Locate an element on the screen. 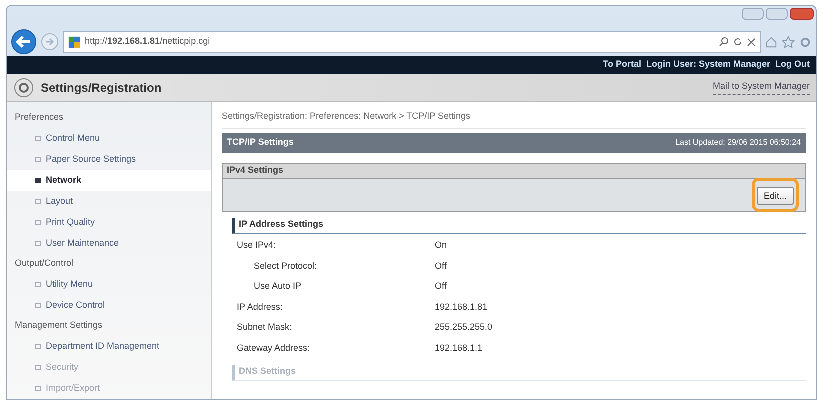 The image size is (823, 400). sidebar-item: Device Control is located at coordinates (109, 305).